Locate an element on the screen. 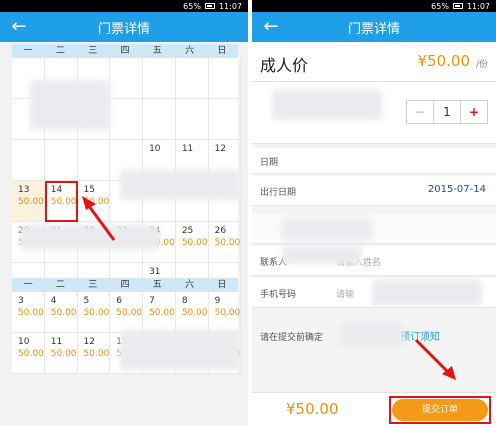 The height and width of the screenshot is (426, 496). status-bar: 65% 11:07 is located at coordinates (124, 6).